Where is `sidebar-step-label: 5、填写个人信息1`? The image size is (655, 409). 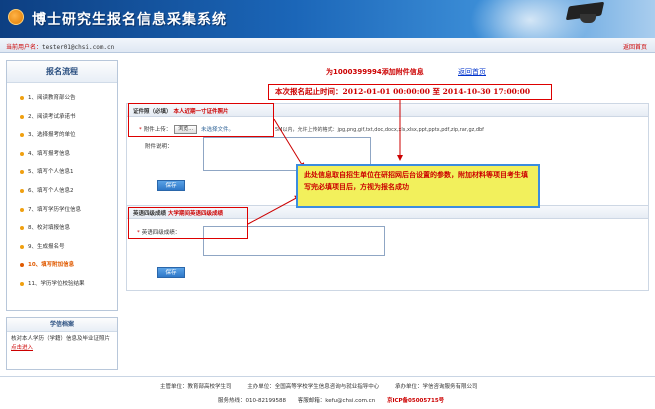
sidebar-step-label: 5、填写个人信息1 is located at coordinates (51, 172).